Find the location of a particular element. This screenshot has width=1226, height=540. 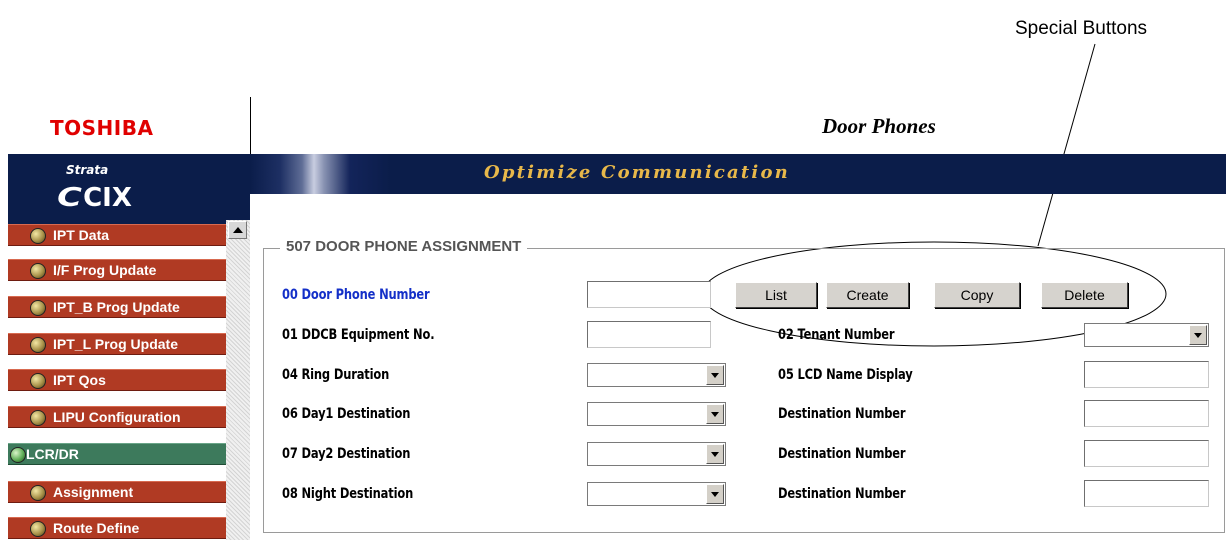

tenant-number-select is located at coordinates (1146, 335).